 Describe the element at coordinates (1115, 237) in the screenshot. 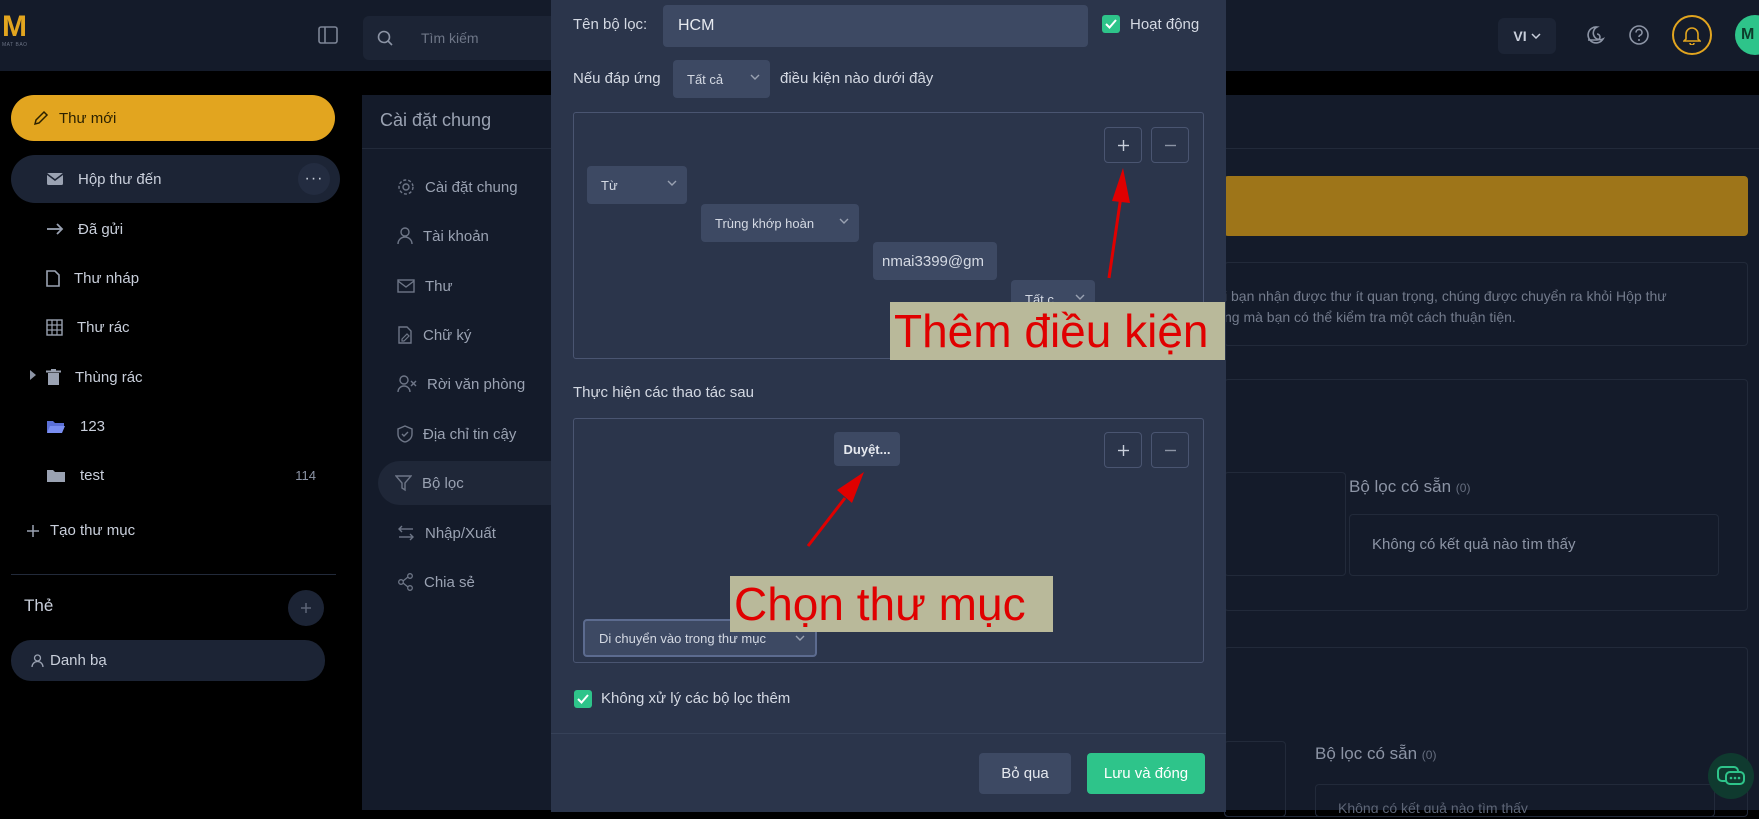

I see `annotation-arrow-add-condition` at that location.